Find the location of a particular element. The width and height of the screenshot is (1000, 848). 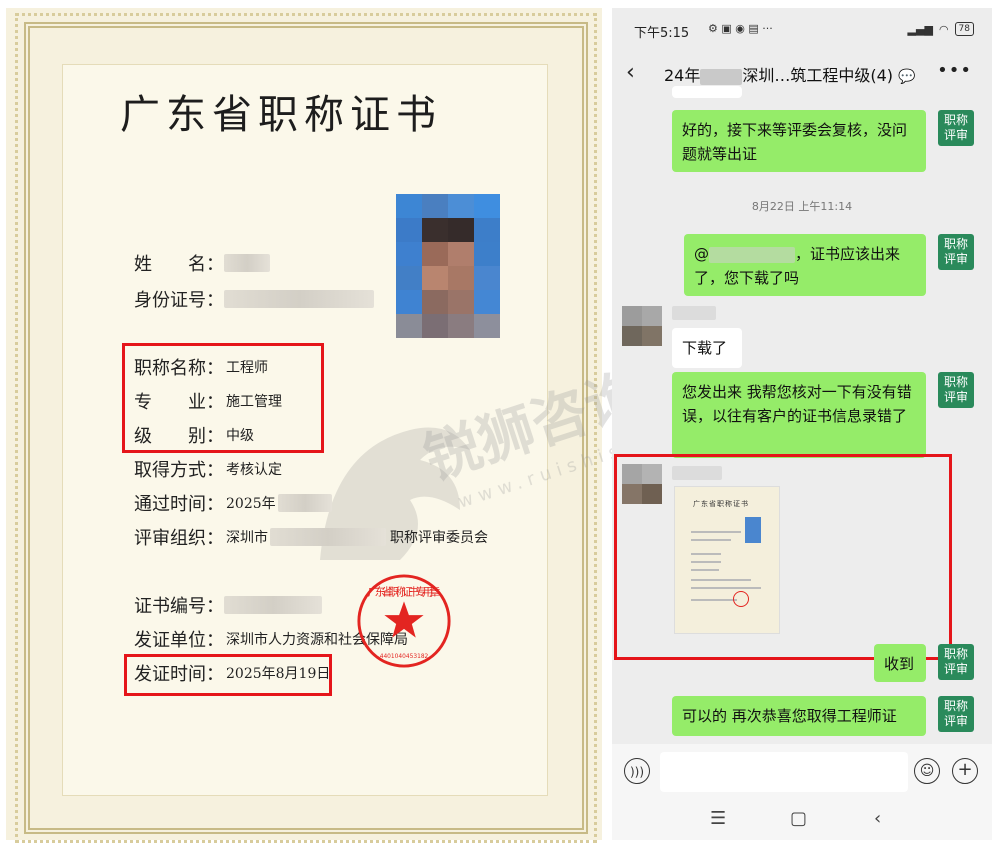

seal-text: 广东省职称证书专用章 is located at coordinates (404, 592).